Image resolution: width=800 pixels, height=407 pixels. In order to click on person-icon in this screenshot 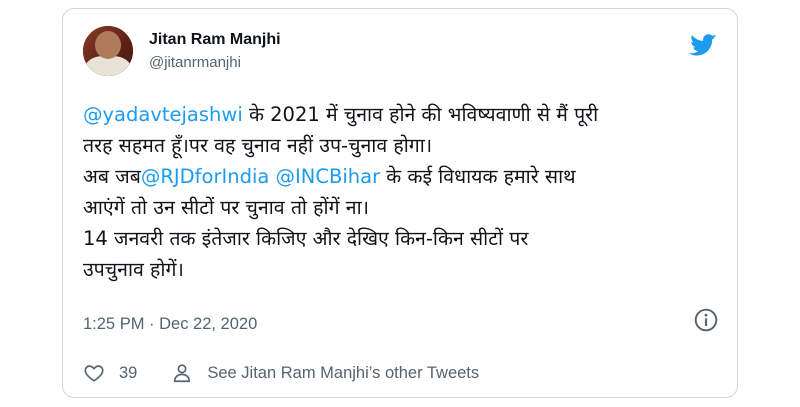, I will do `click(182, 373)`.